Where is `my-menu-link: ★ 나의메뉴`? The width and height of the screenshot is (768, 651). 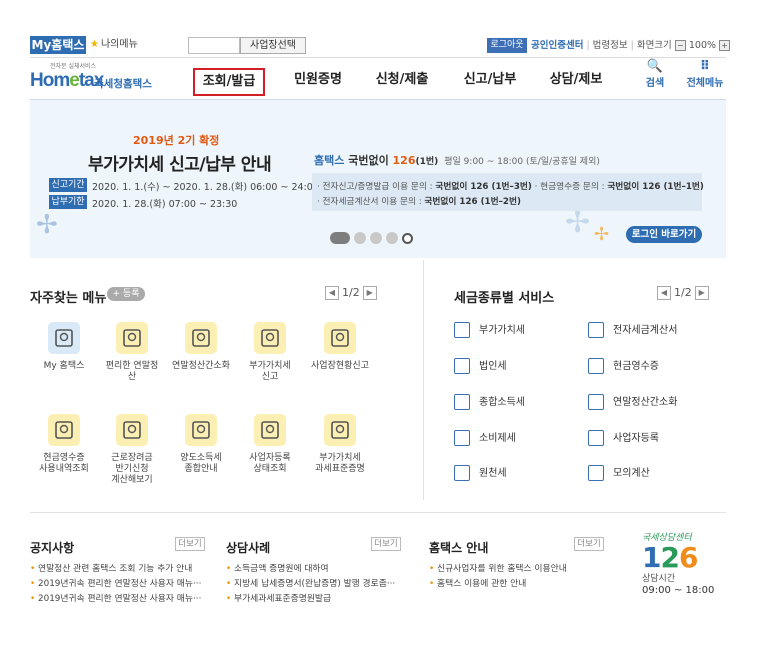 my-menu-link: ★ 나의메뉴 is located at coordinates (114, 45).